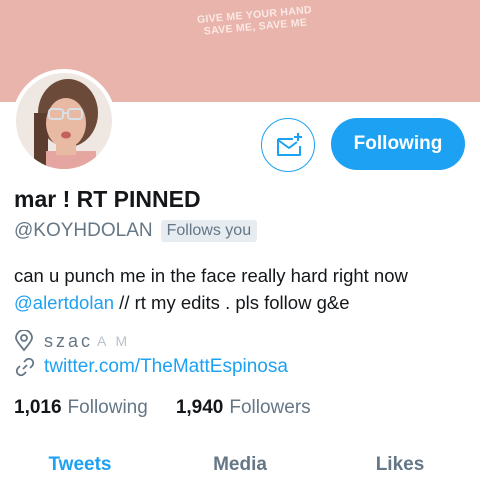 The image size is (480, 480). I want to click on link-icon, so click(25, 367).